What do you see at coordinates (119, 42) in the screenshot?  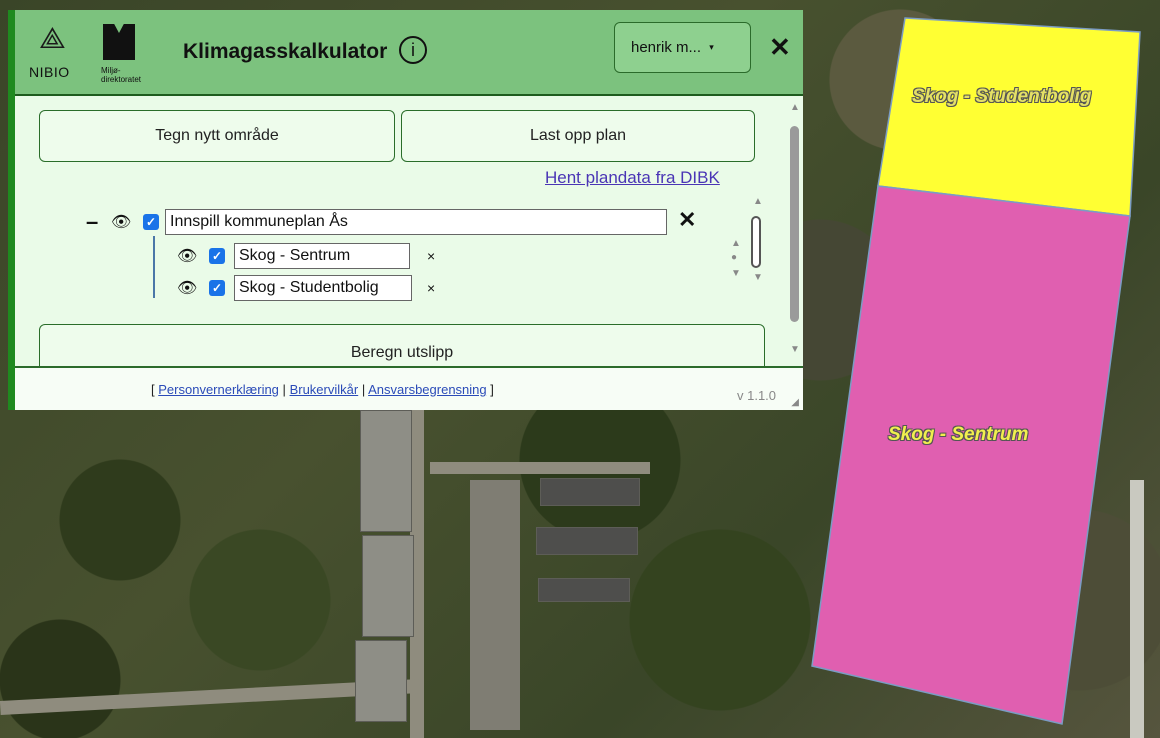 I see `miljodirektoratet-logo-icon` at bounding box center [119, 42].